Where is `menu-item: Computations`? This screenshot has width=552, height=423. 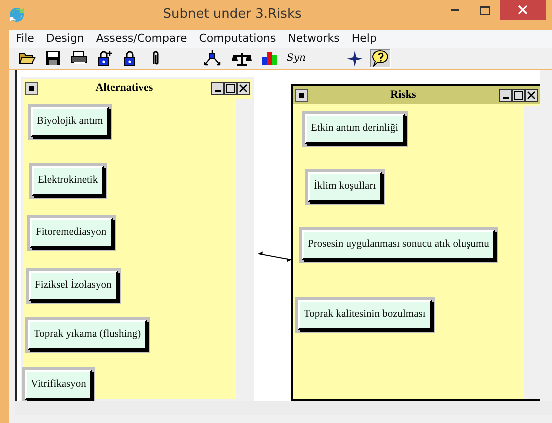
menu-item: Computations is located at coordinates (237, 39).